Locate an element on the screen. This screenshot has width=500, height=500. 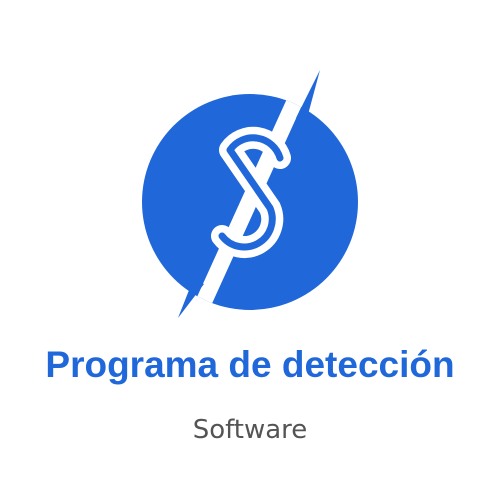
brand-tagline: Software is located at coordinates (250, 430).